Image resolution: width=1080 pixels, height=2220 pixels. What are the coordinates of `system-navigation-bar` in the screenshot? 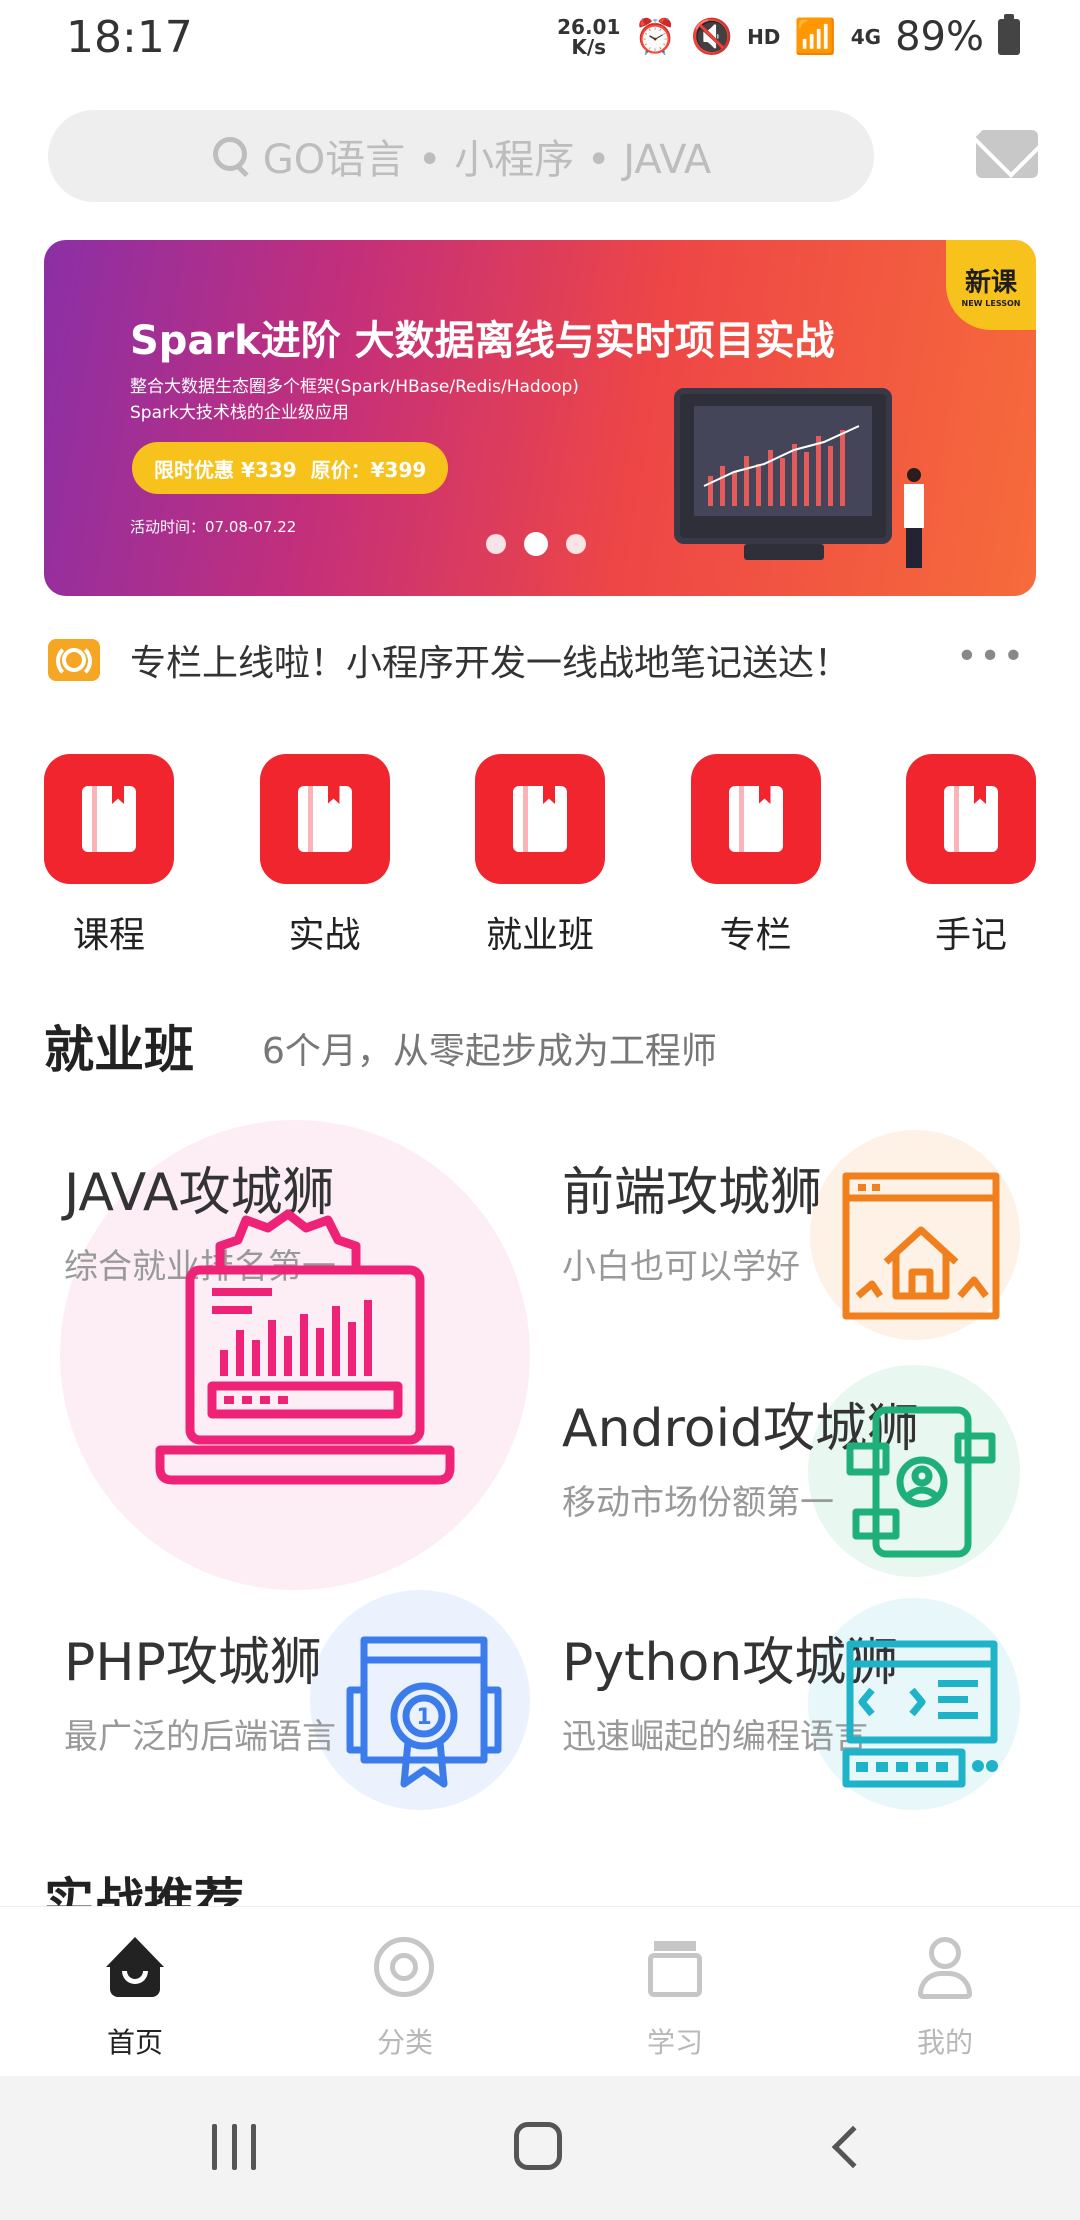 It's located at (540, 2148).